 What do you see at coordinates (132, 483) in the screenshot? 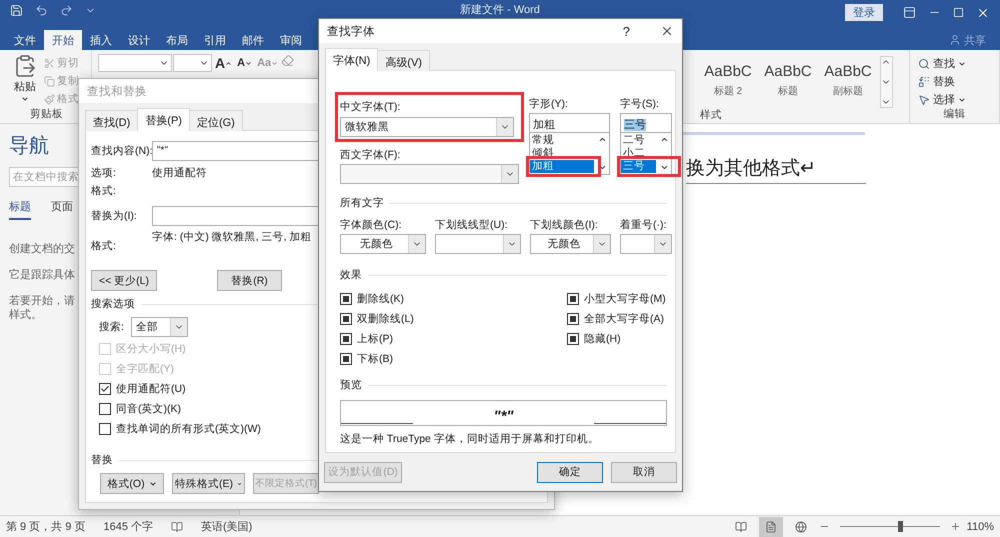
I see `dialog-button: 格式(O)` at bounding box center [132, 483].